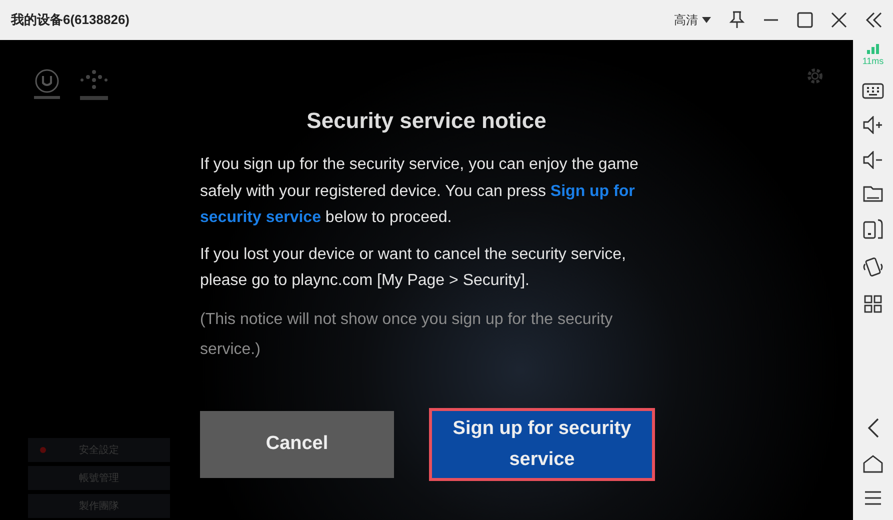 Image resolution: width=893 pixels, height=520 pixels. I want to click on volume-up-icon, so click(873, 125).